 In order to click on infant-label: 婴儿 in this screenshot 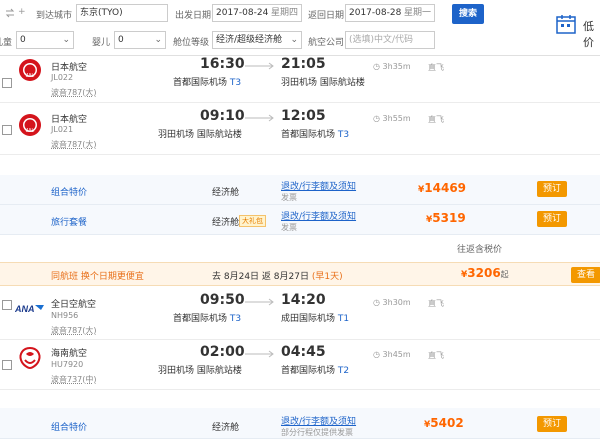, I will do `click(101, 43)`.